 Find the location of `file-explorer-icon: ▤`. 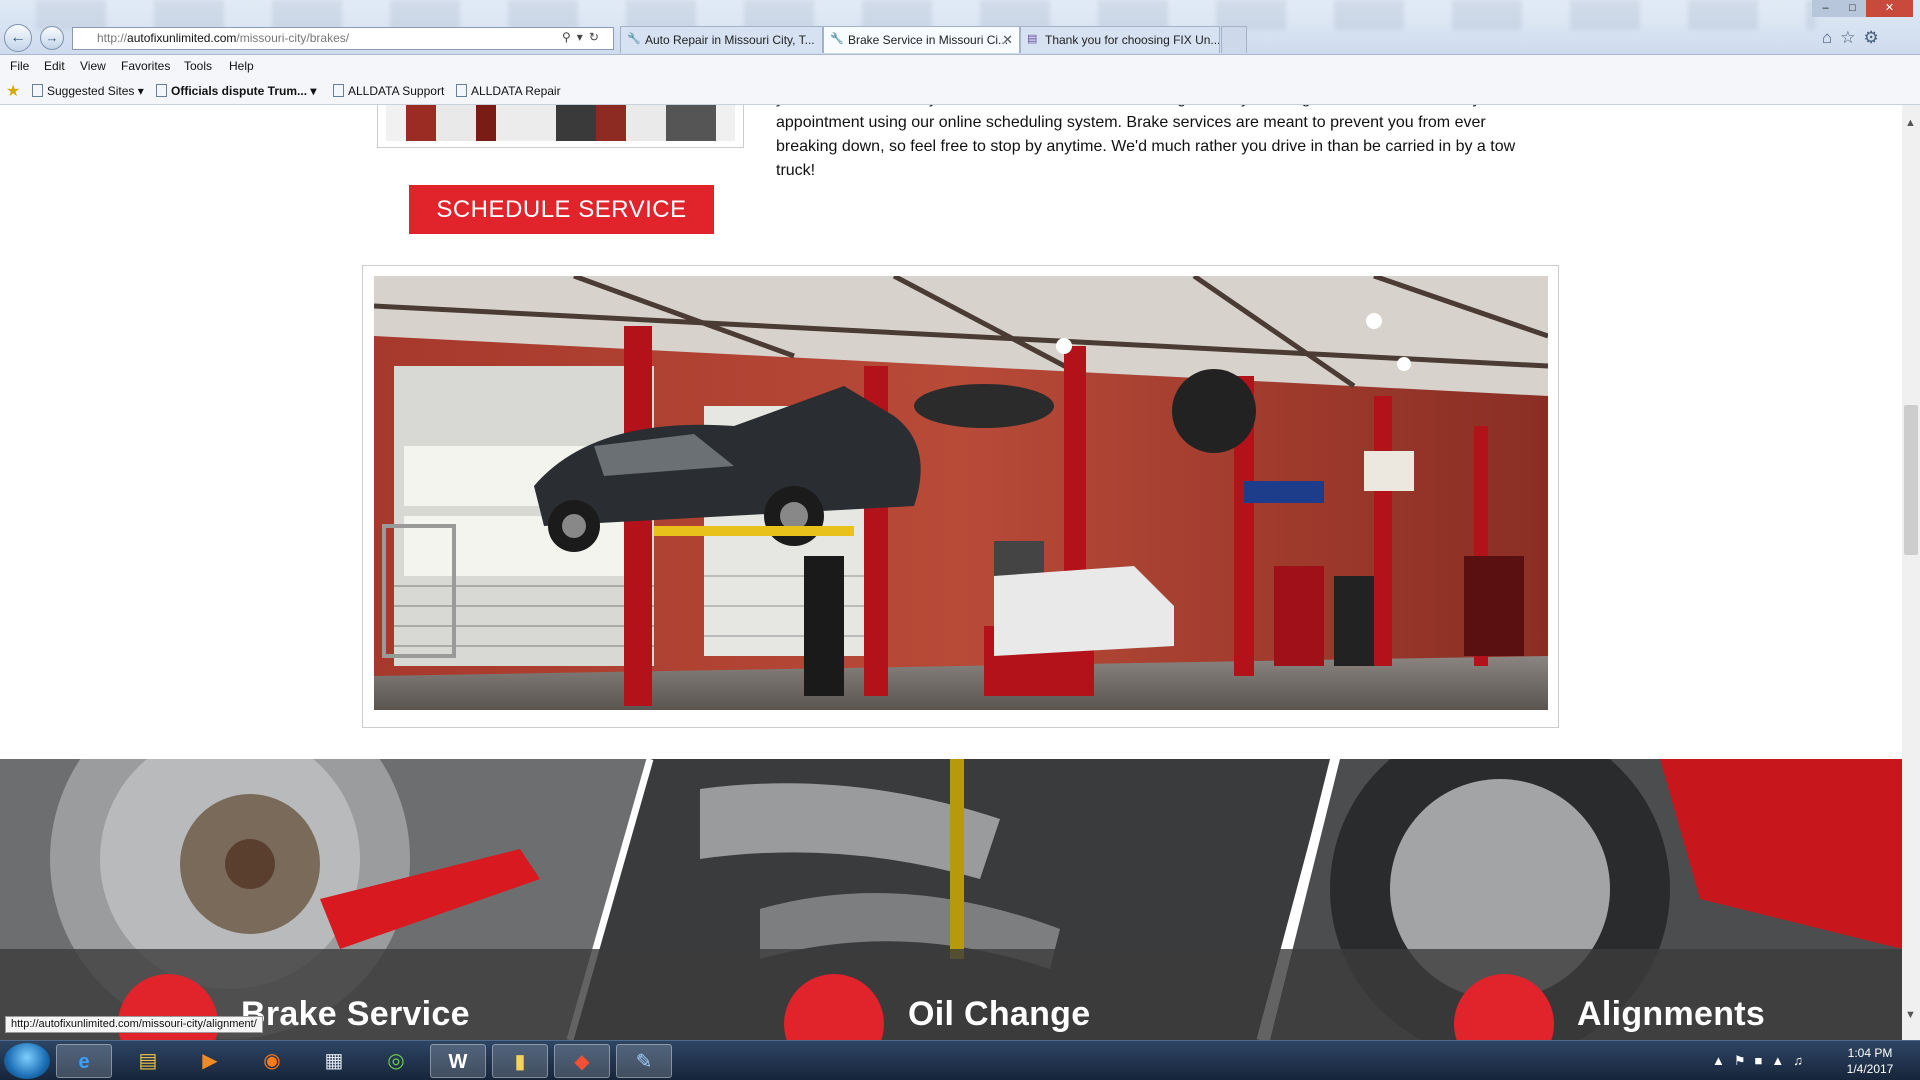

file-explorer-icon: ▤ is located at coordinates (148, 1061).